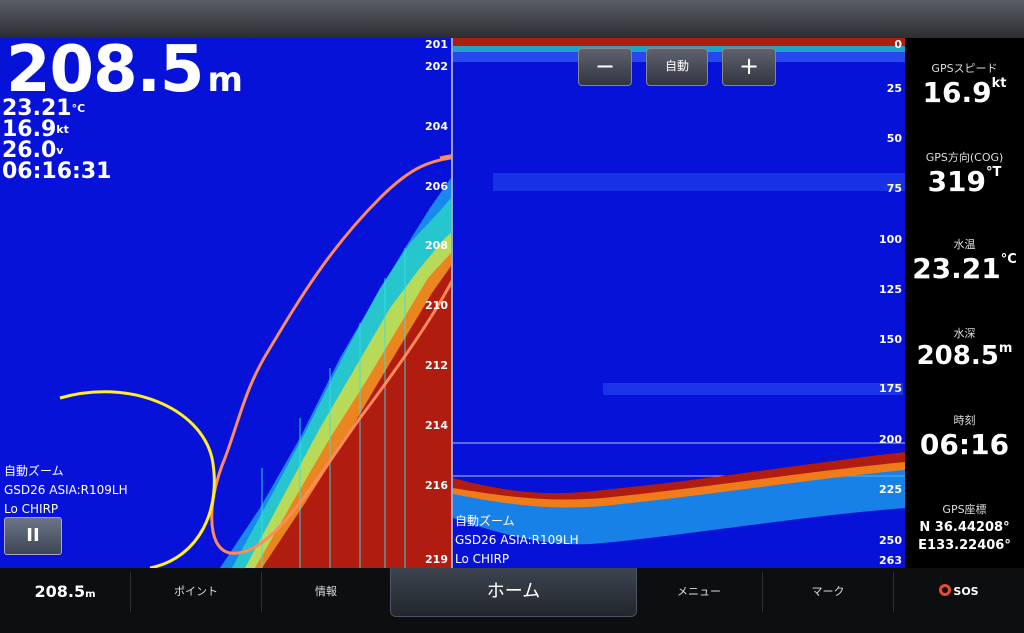 The image size is (1024, 633). Describe the element at coordinates (964, 157) in the screenshot. I see `gps-cog-label: GPS方向(COG)` at that location.